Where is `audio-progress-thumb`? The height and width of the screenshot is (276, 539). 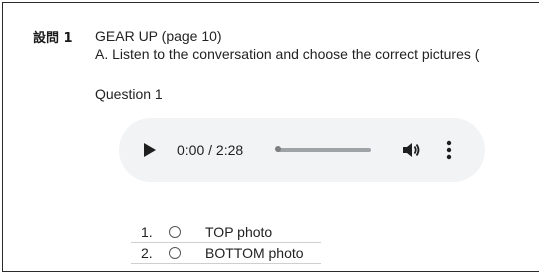 audio-progress-thumb is located at coordinates (278, 149).